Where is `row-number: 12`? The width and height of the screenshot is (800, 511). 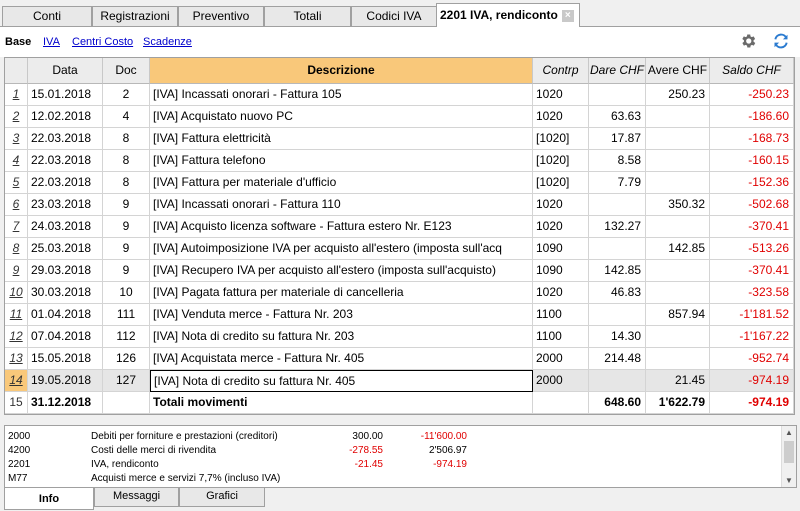 row-number: 12 is located at coordinates (16, 337).